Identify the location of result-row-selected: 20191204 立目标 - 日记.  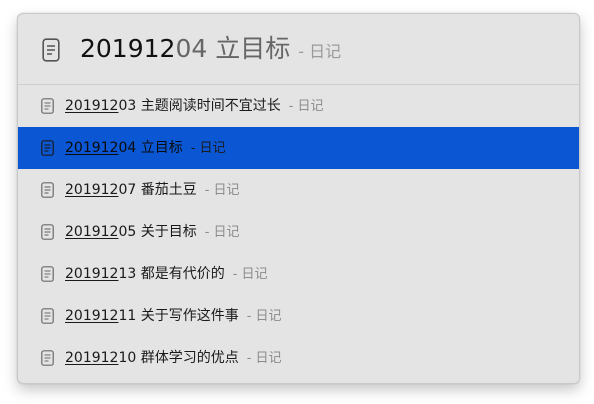
(298, 148).